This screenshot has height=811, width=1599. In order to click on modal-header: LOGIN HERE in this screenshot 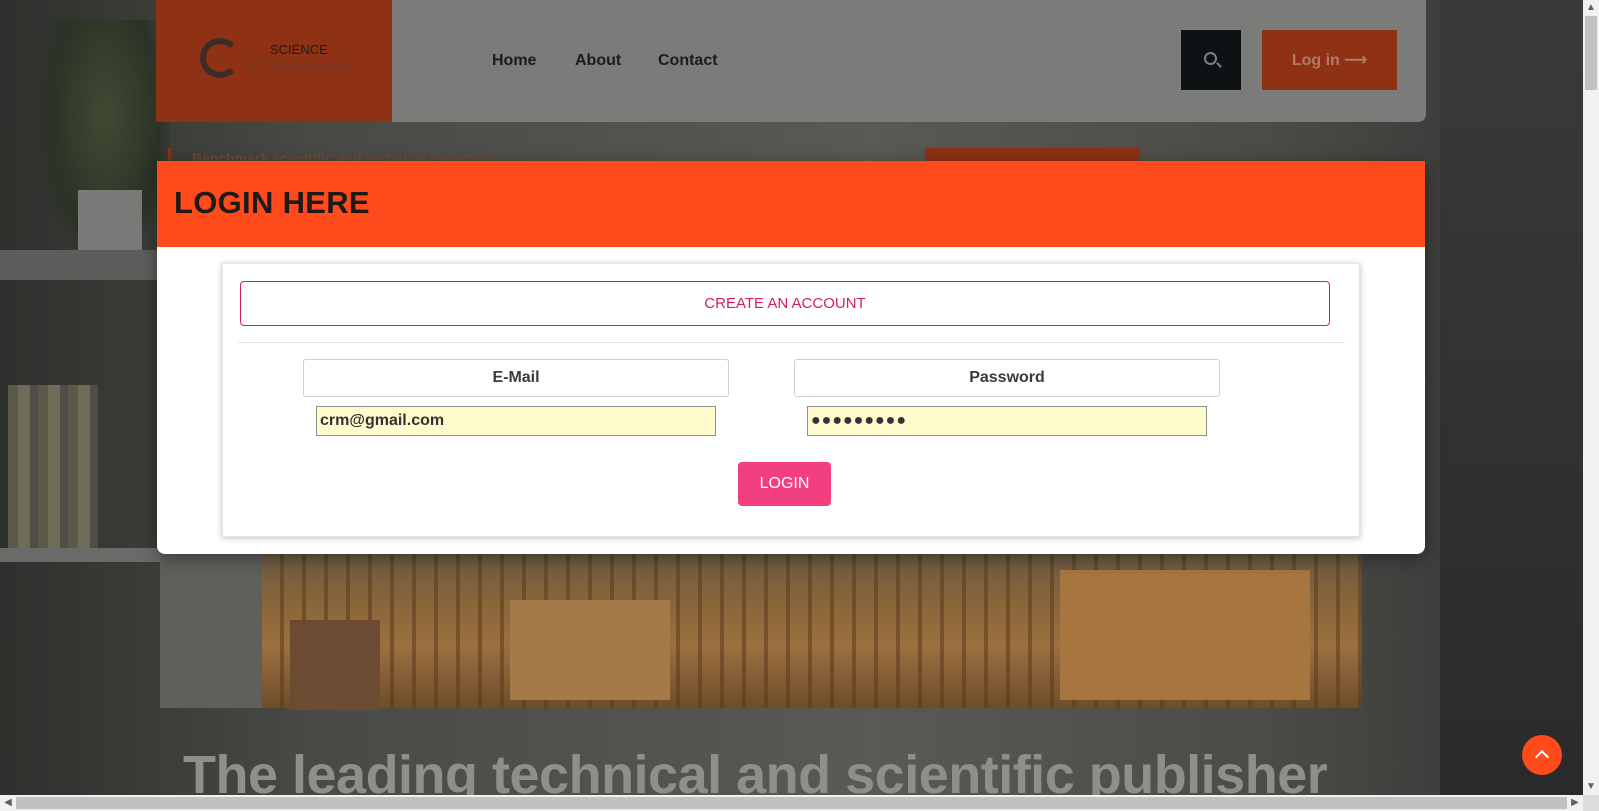, I will do `click(791, 204)`.